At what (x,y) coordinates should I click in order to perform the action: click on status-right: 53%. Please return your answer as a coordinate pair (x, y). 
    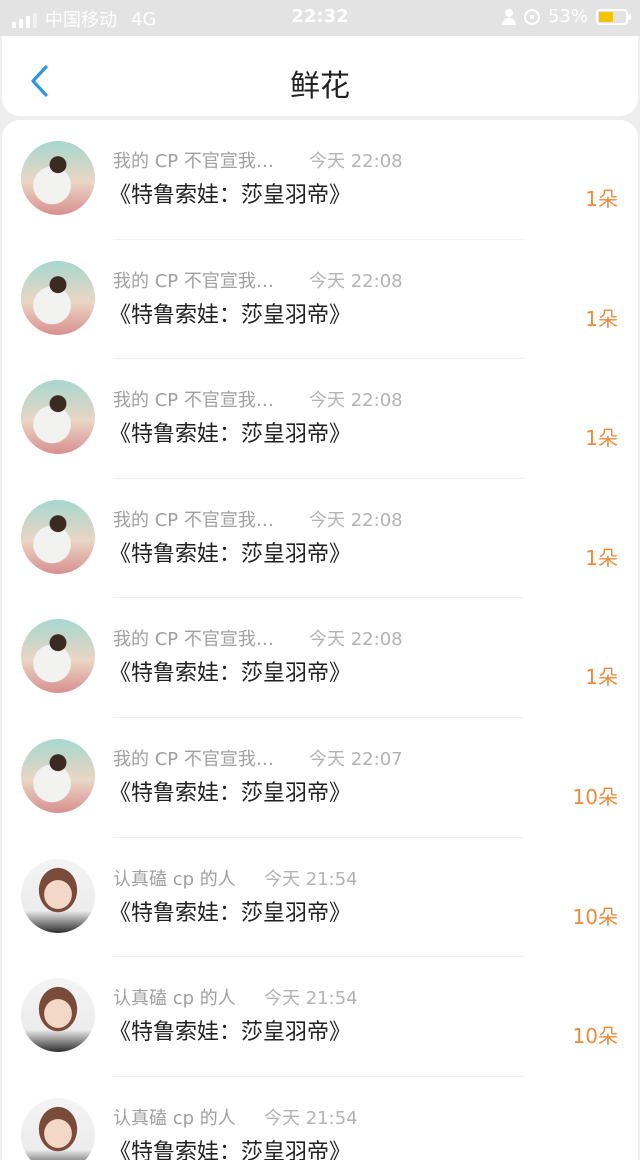
    Looking at the image, I should click on (566, 16).